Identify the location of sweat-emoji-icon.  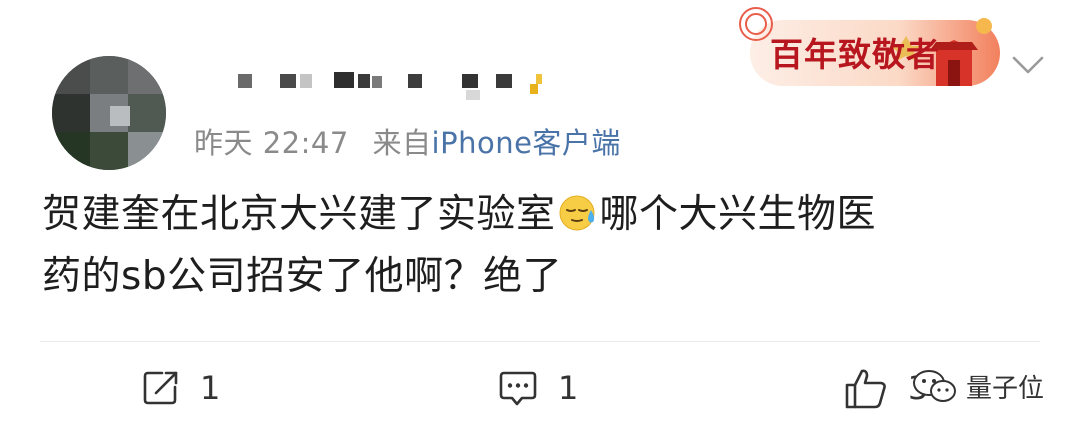
(578, 210).